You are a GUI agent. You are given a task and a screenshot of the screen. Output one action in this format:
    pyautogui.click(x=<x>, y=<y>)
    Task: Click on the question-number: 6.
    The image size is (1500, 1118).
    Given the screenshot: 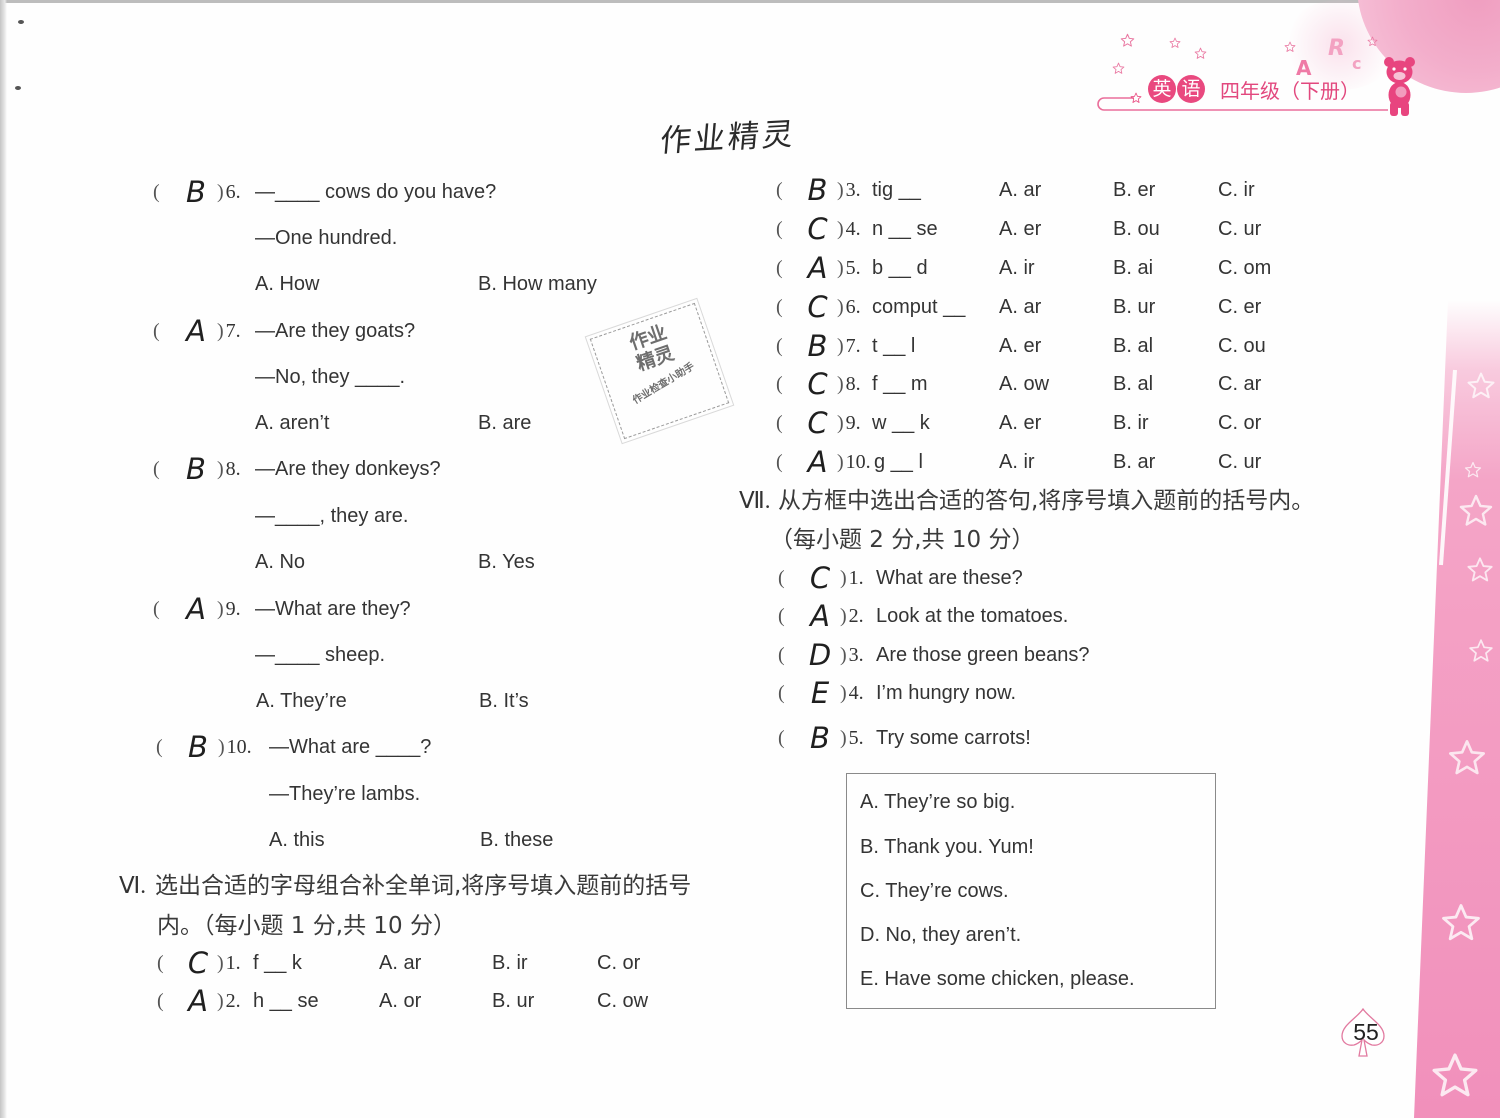 What is the action you would take?
    pyautogui.click(x=233, y=191)
    